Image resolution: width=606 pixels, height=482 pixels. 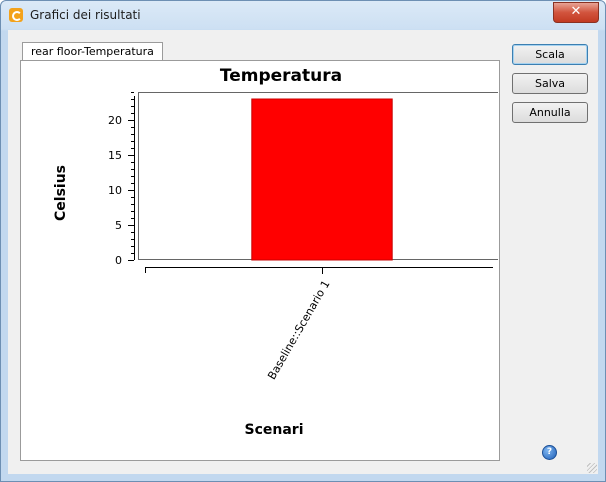 I want to click on y-tick-label: 5, so click(x=118, y=225).